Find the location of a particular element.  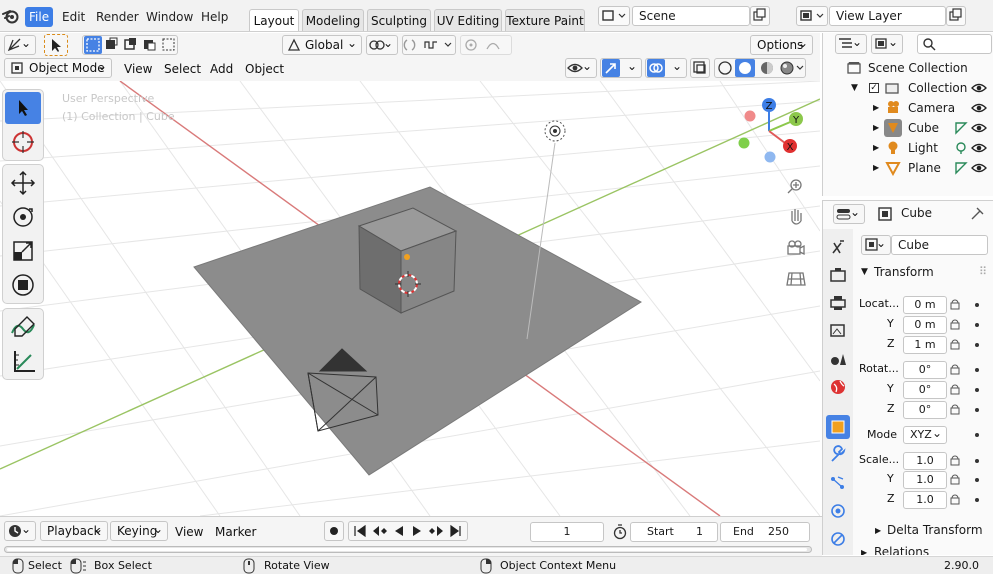

outliner-row-collection: ▼ ✓ Collection is located at coordinates (908, 88).